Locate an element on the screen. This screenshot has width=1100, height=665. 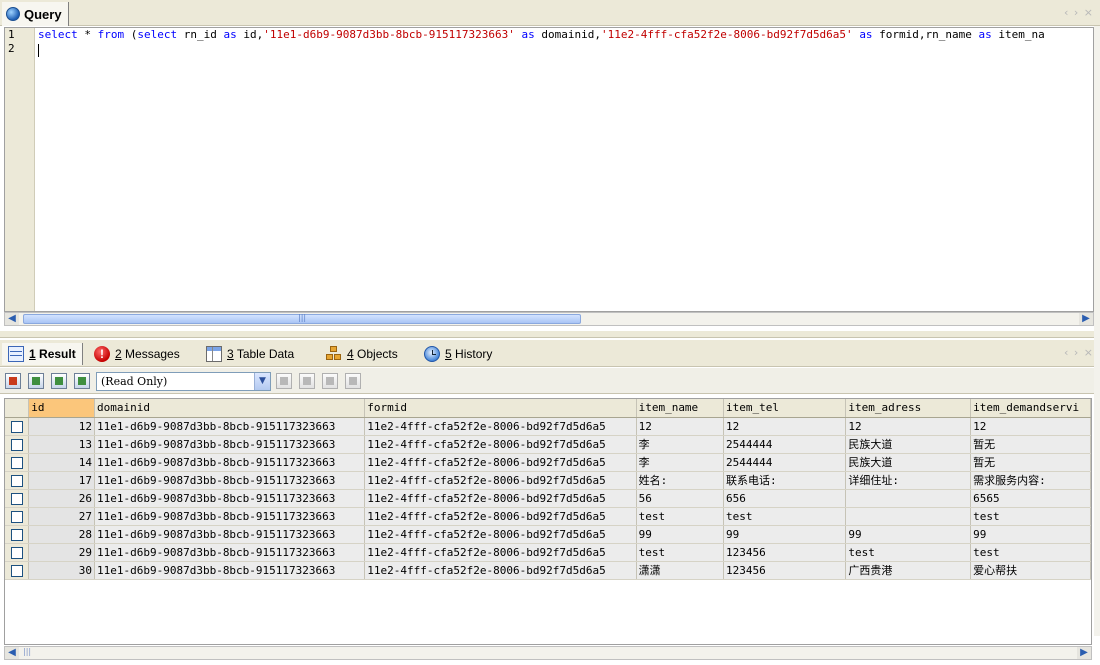
export-icon is located at coordinates (13, 381).